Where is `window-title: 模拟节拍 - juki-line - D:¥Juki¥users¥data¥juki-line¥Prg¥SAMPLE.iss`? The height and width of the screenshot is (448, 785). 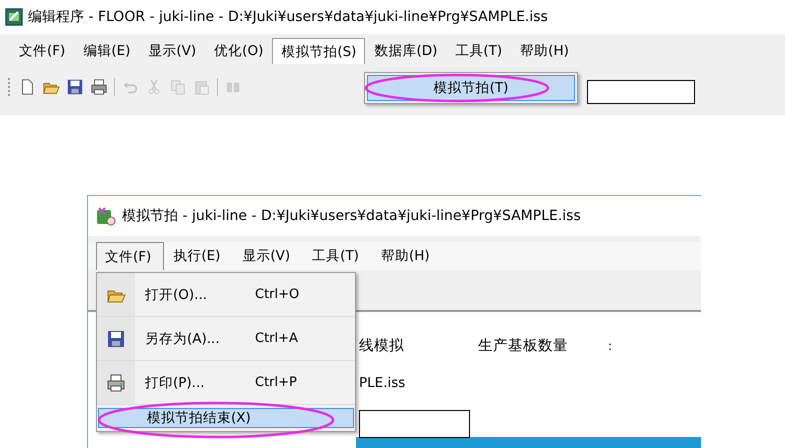 window-title: 模拟节拍 - juki-line - D:¥Juki¥users¥data¥juki-line¥Prg¥SAMPLE.iss is located at coordinates (351, 216).